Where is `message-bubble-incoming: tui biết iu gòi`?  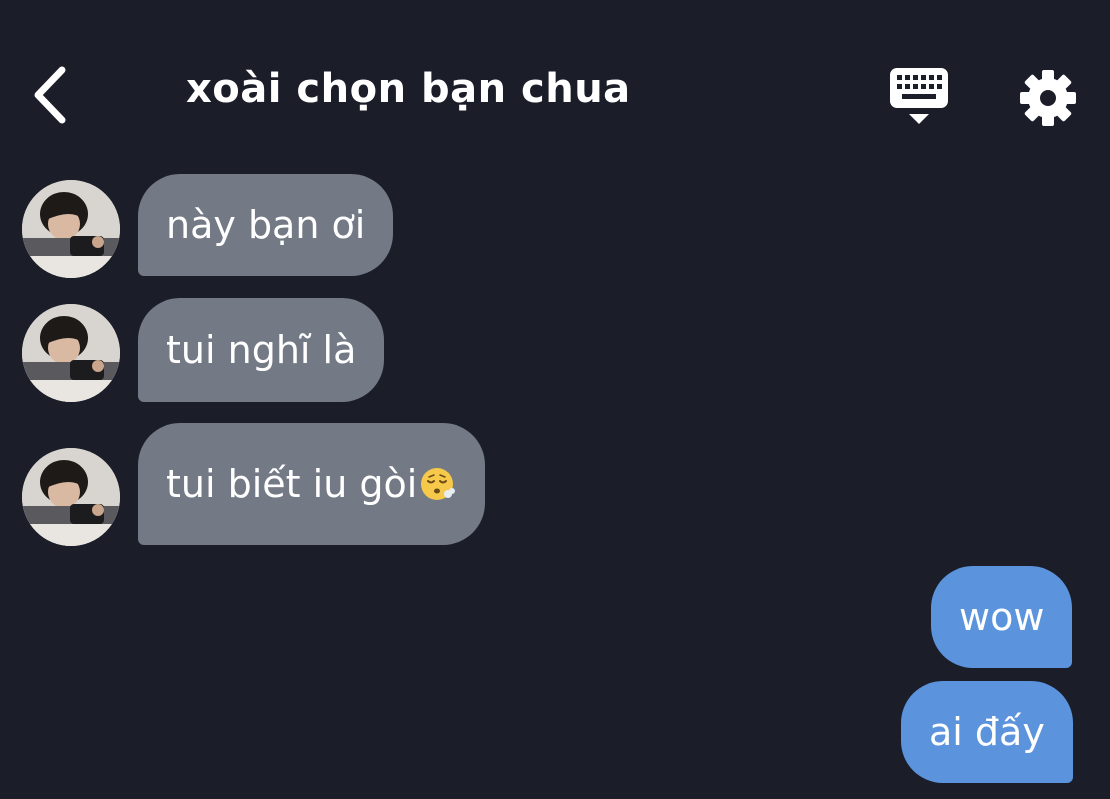
message-bubble-incoming: tui biết iu gòi is located at coordinates (312, 484).